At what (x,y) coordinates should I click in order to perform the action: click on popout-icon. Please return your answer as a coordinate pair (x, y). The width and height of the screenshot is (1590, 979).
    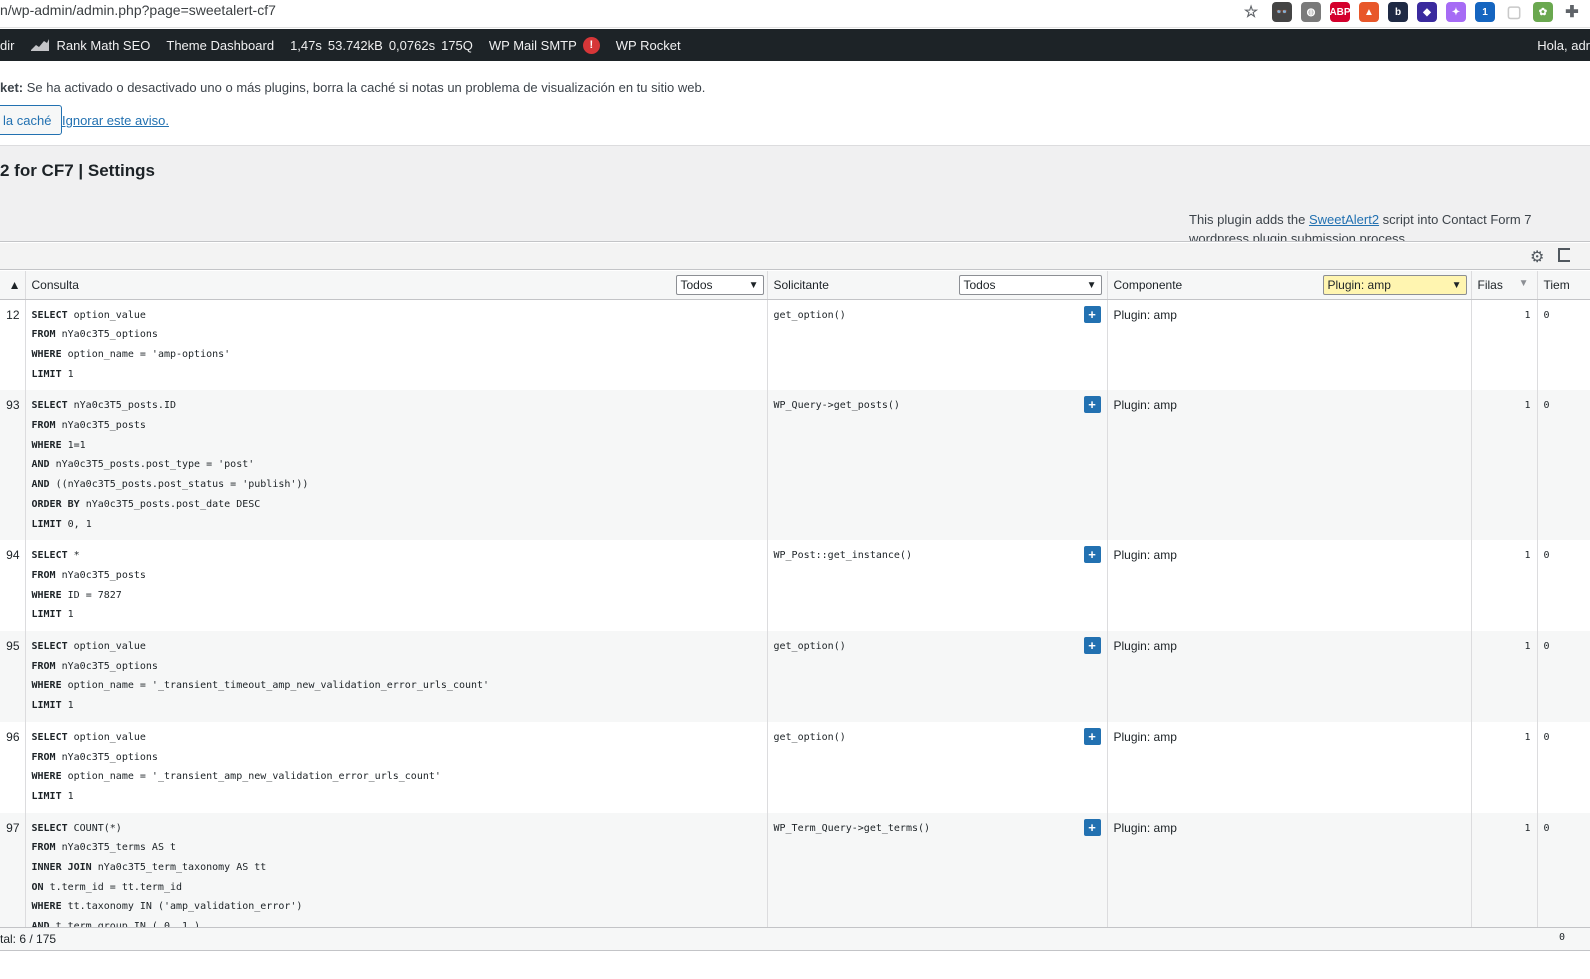
    Looking at the image, I should click on (1564, 255).